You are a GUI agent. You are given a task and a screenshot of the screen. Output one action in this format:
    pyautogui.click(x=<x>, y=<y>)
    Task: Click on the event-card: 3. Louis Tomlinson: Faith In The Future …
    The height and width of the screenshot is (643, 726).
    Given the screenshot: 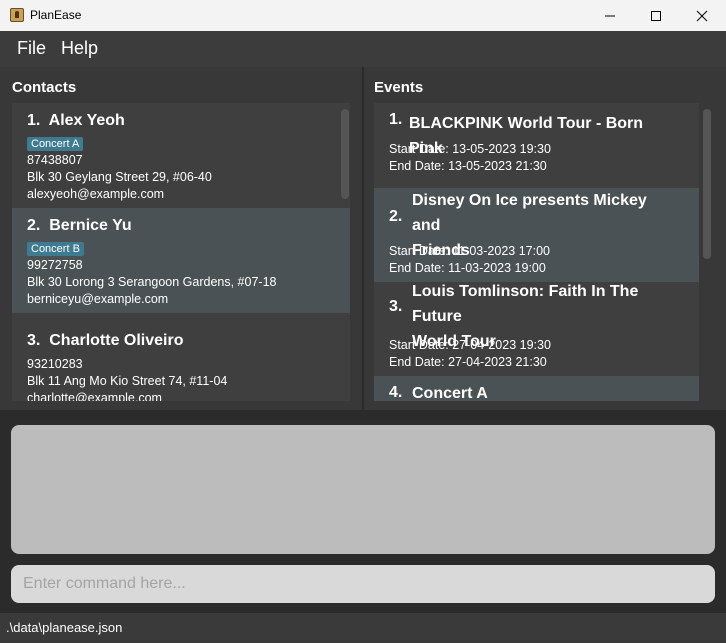 What is the action you would take?
    pyautogui.click(x=536, y=329)
    